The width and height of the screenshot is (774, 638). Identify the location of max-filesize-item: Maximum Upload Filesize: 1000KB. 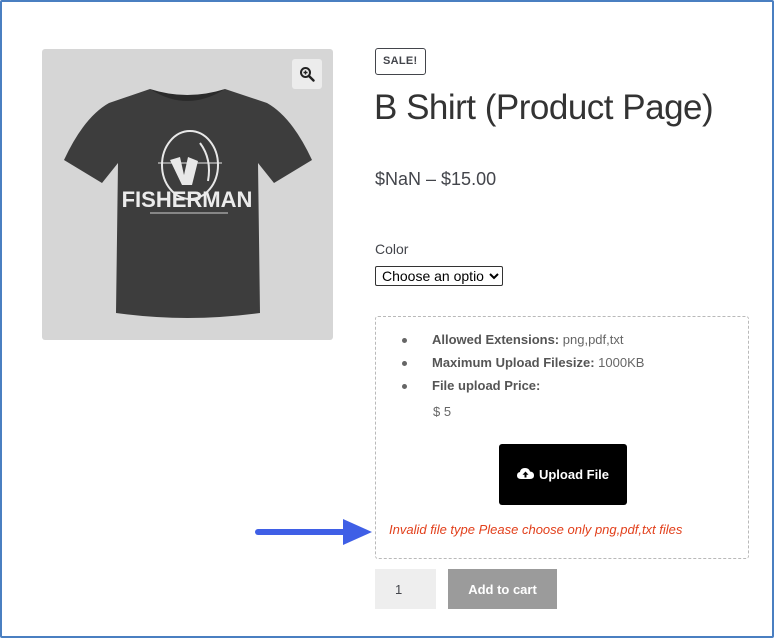
(523, 362).